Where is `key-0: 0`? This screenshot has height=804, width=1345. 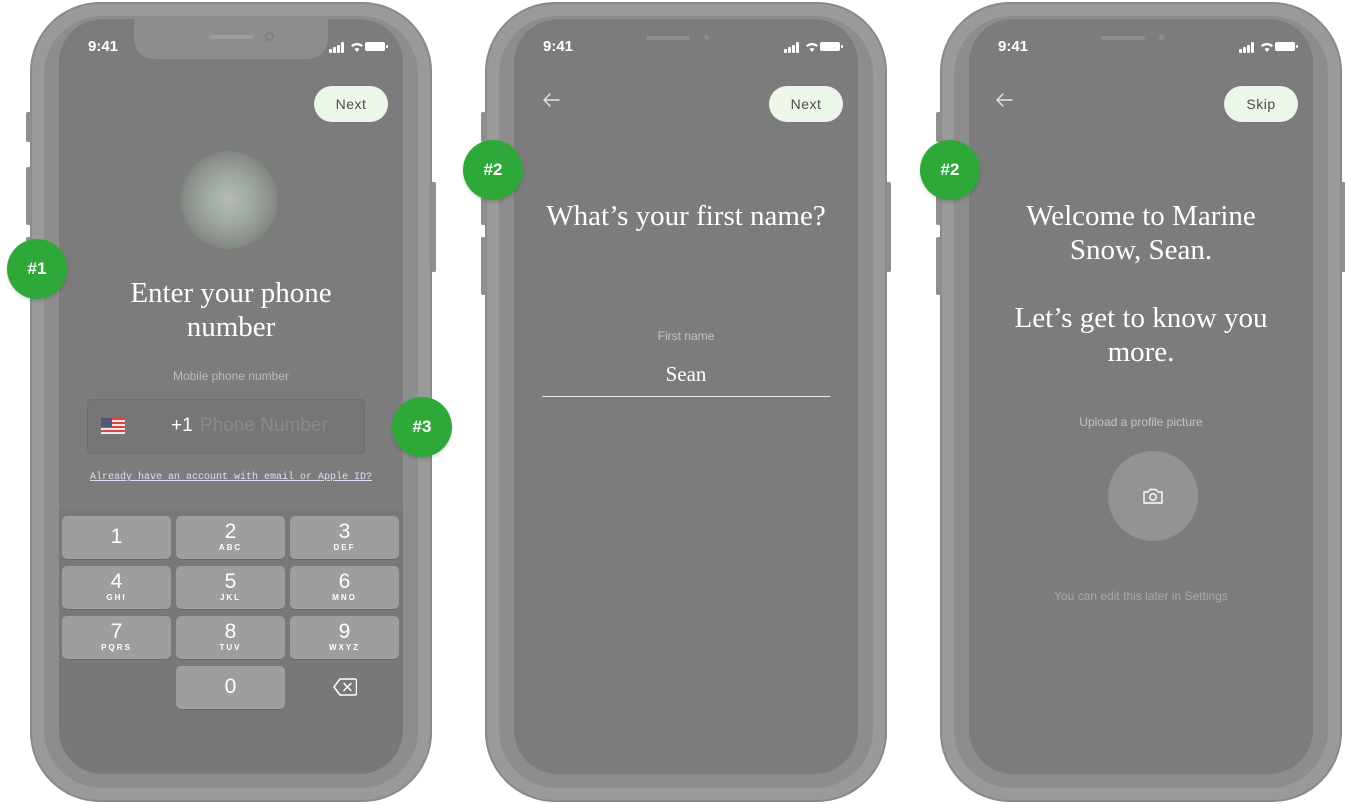
key-0: 0 is located at coordinates (230, 687).